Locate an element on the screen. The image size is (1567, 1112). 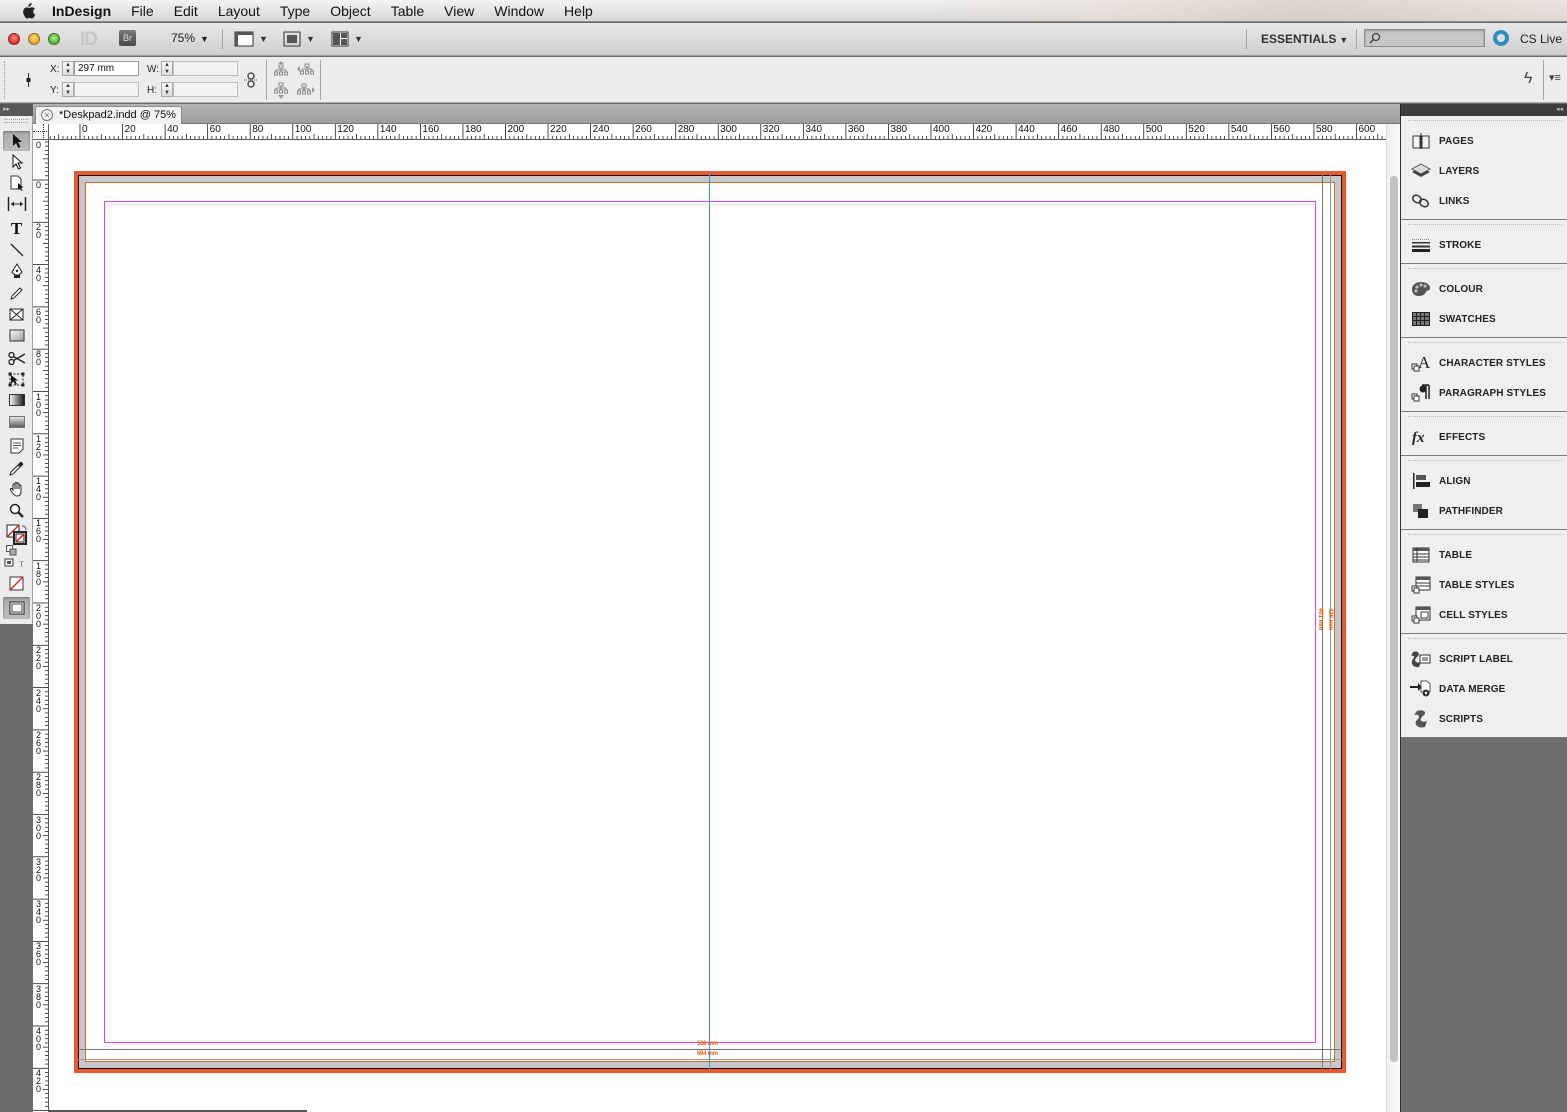
control-panel-grip is located at coordinates (5, 80).